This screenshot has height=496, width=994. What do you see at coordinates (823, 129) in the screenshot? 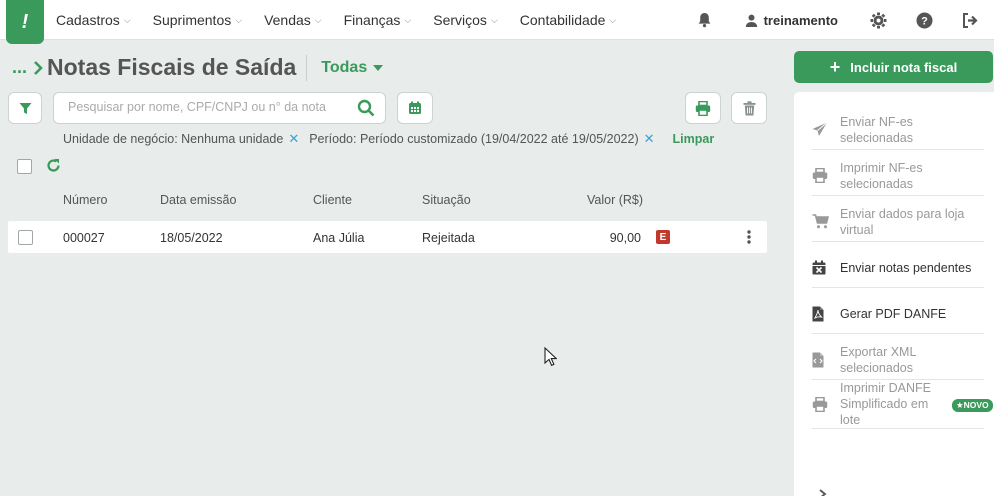
I see `send-icon` at bounding box center [823, 129].